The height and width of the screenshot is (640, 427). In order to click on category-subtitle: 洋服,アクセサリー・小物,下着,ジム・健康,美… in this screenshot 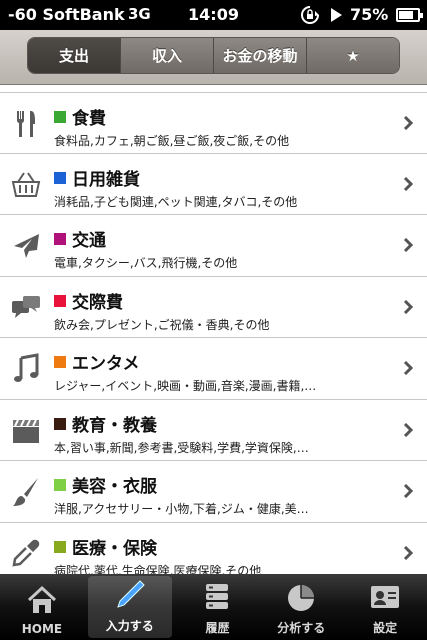, I will do `click(181, 509)`.